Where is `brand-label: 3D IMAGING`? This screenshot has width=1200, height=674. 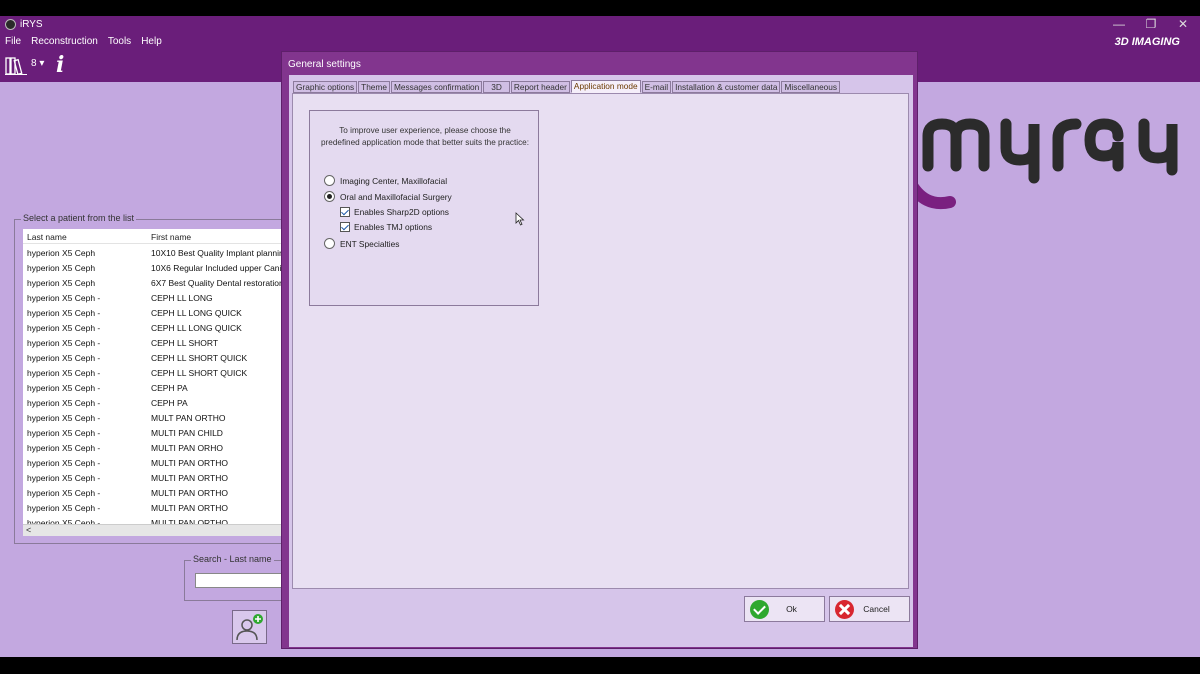 brand-label: 3D IMAGING is located at coordinates (1147, 42).